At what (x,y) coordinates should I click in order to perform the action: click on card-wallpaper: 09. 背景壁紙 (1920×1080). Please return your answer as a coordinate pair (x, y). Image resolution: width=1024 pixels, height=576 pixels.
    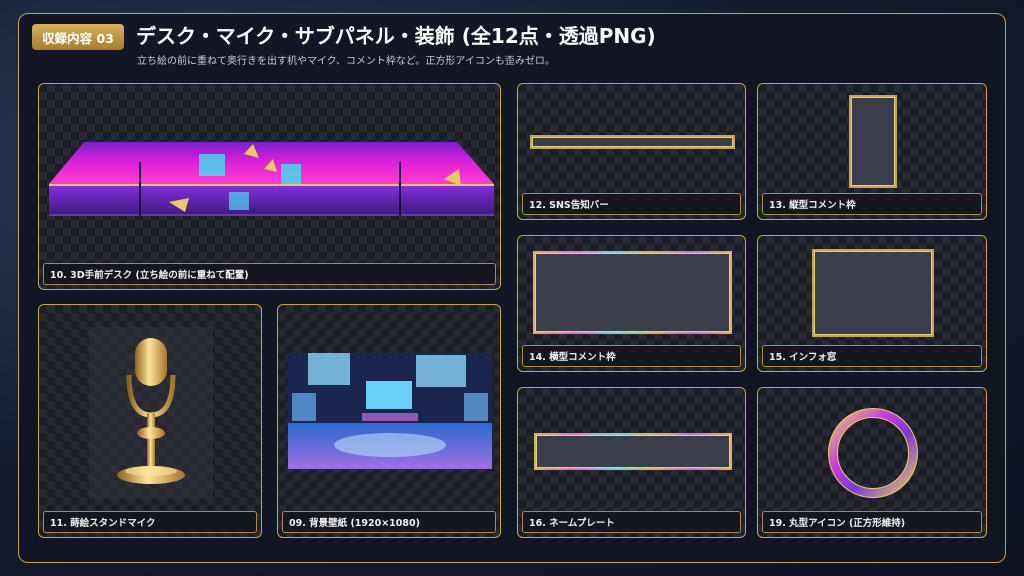
    Looking at the image, I should click on (389, 421).